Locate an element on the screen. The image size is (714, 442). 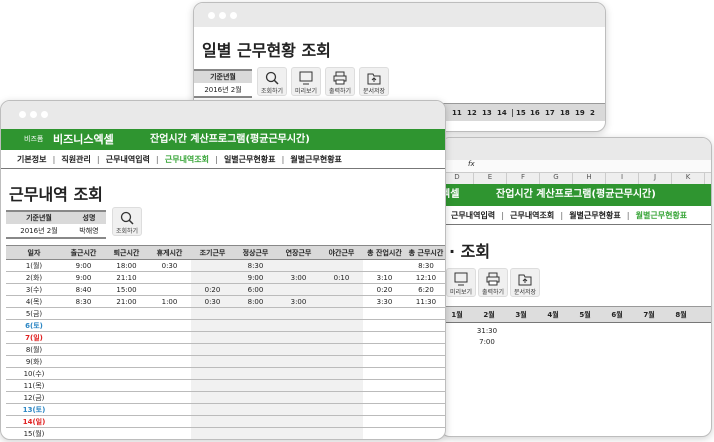
search-button: 조회하기 is located at coordinates (272, 81).